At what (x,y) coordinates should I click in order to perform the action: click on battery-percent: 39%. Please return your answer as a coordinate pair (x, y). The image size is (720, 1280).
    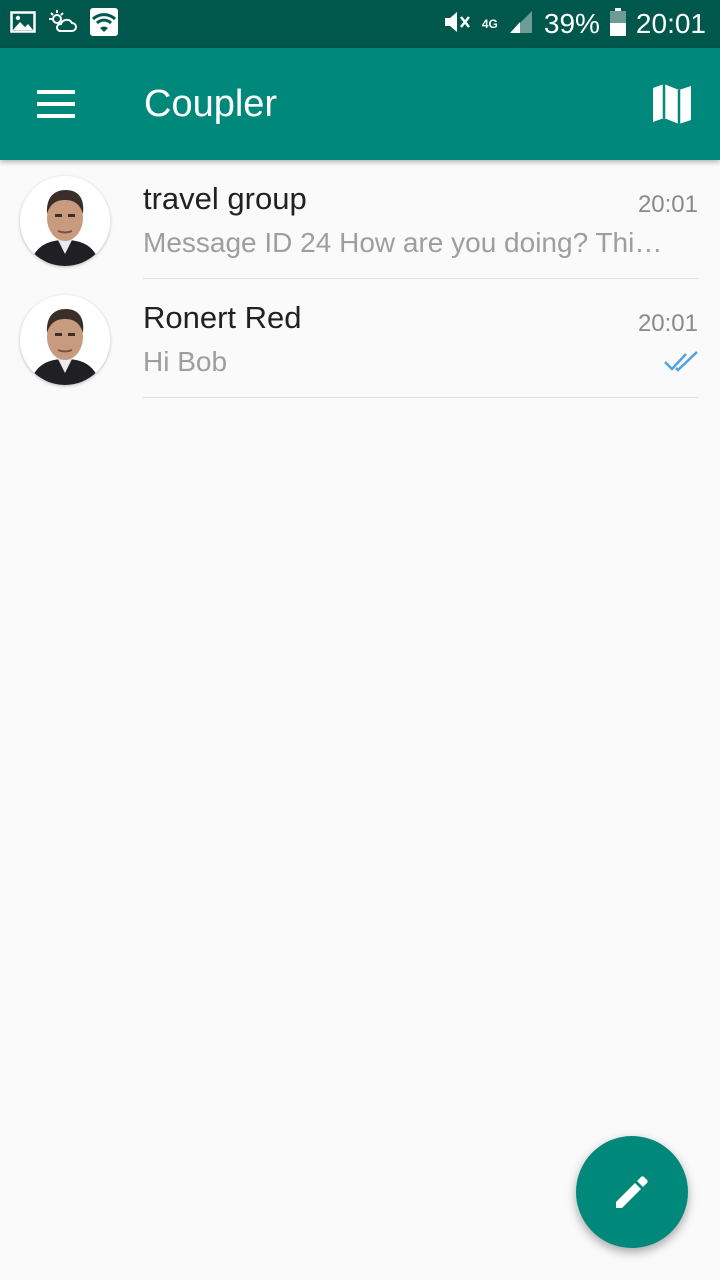
    Looking at the image, I should click on (571, 23).